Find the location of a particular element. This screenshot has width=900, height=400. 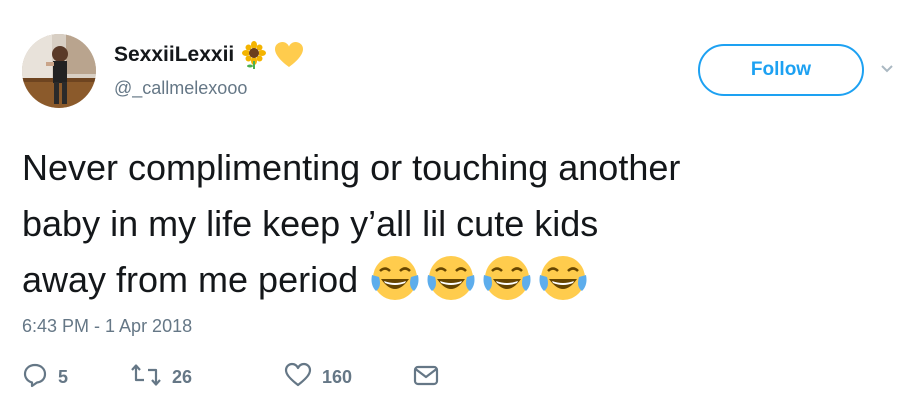

direct-message-button is located at coordinates (426, 377).